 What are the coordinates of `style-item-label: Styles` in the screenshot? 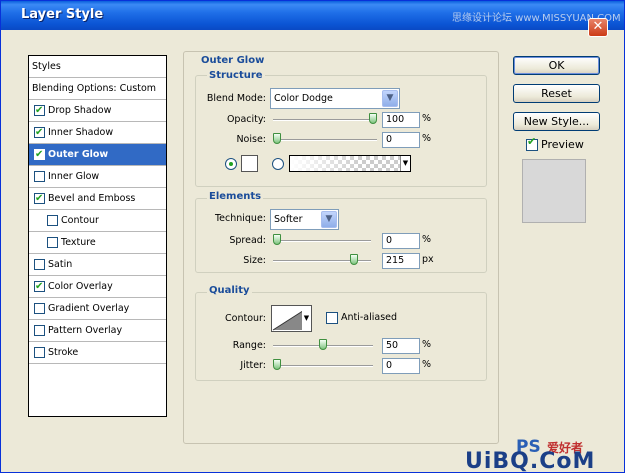 It's located at (46, 66).